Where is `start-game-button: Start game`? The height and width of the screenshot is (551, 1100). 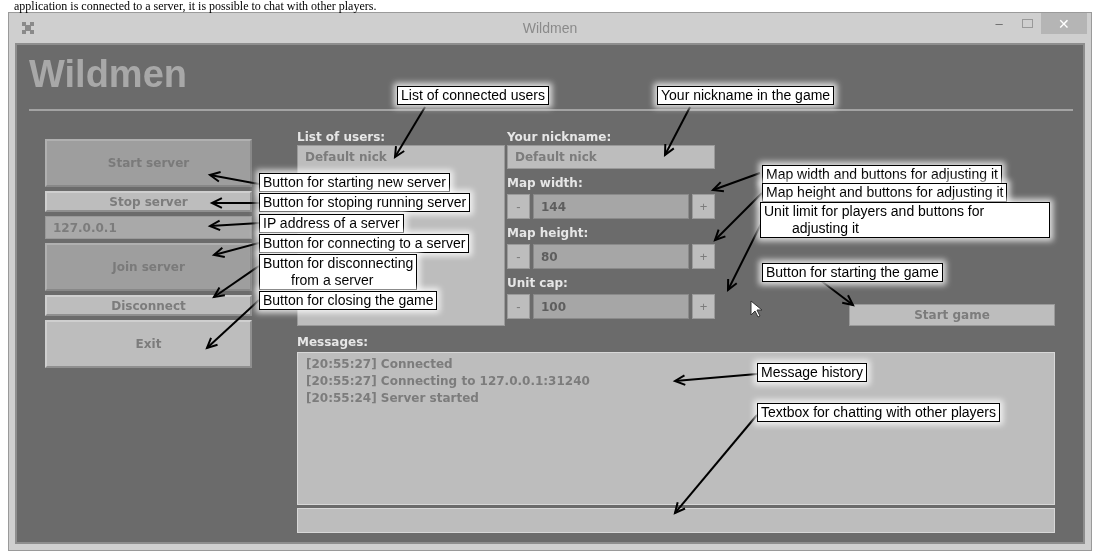
start-game-button: Start game is located at coordinates (952, 315).